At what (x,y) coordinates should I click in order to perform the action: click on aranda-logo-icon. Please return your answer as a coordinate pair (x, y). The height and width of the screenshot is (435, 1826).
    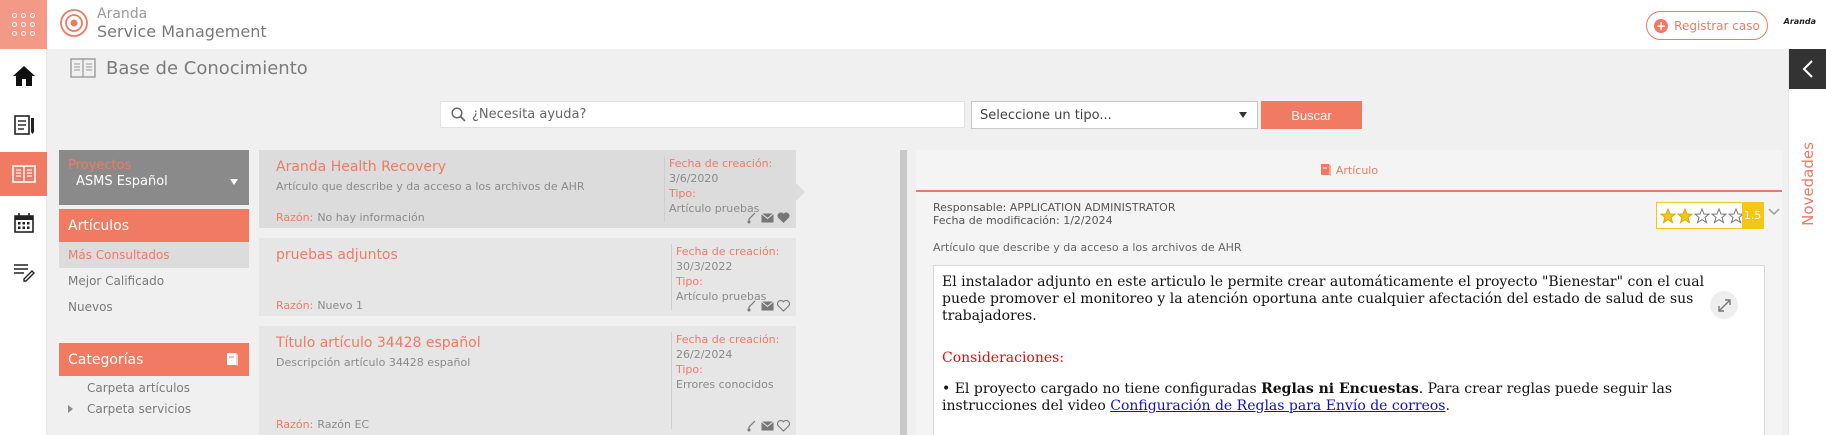
    Looking at the image, I should click on (74, 23).